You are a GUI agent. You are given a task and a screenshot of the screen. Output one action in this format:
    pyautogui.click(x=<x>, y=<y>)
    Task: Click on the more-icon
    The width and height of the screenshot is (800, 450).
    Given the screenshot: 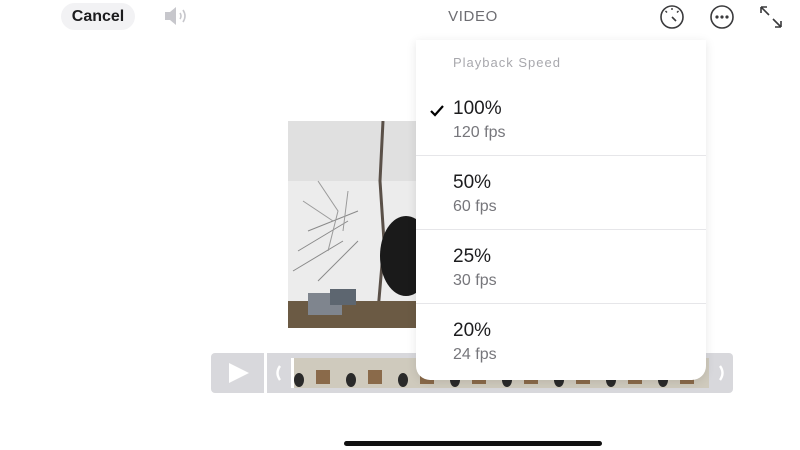 What is the action you would take?
    pyautogui.click(x=722, y=17)
    